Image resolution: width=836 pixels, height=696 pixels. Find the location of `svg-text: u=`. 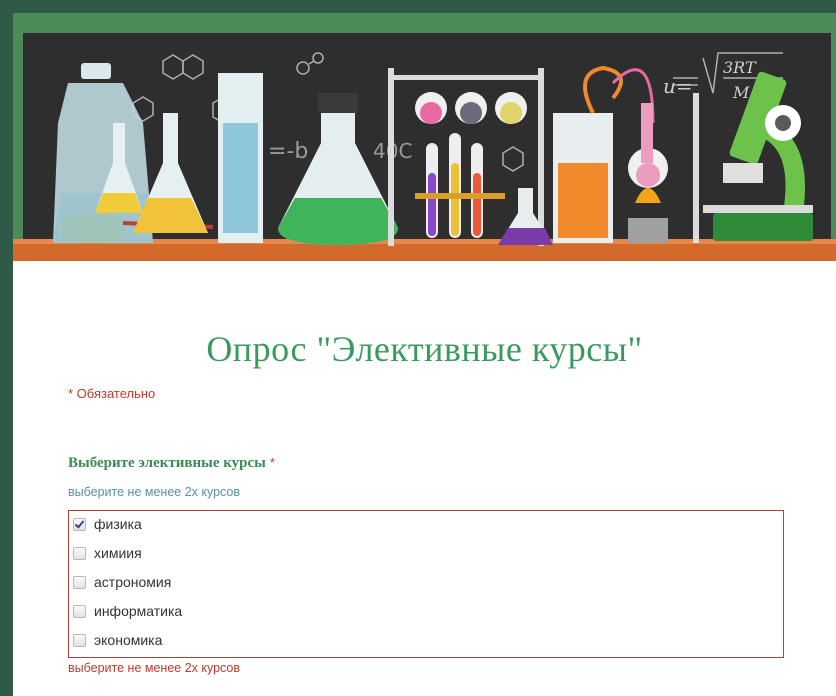

svg-text: u= is located at coordinates (678, 86).